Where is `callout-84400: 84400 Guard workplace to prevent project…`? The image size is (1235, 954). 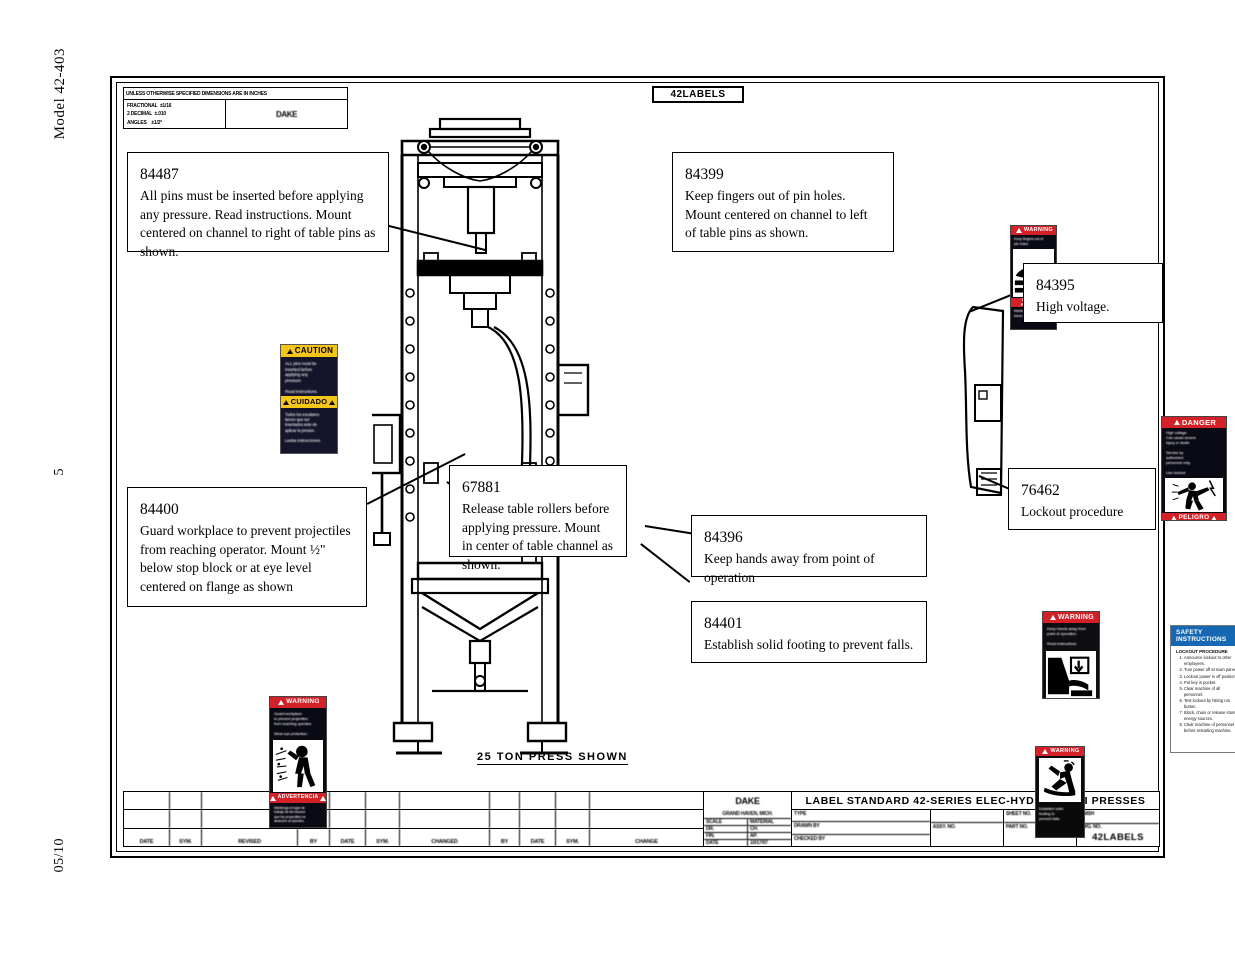
callout-84400: 84400 Guard workplace to prevent project… is located at coordinates (247, 547).